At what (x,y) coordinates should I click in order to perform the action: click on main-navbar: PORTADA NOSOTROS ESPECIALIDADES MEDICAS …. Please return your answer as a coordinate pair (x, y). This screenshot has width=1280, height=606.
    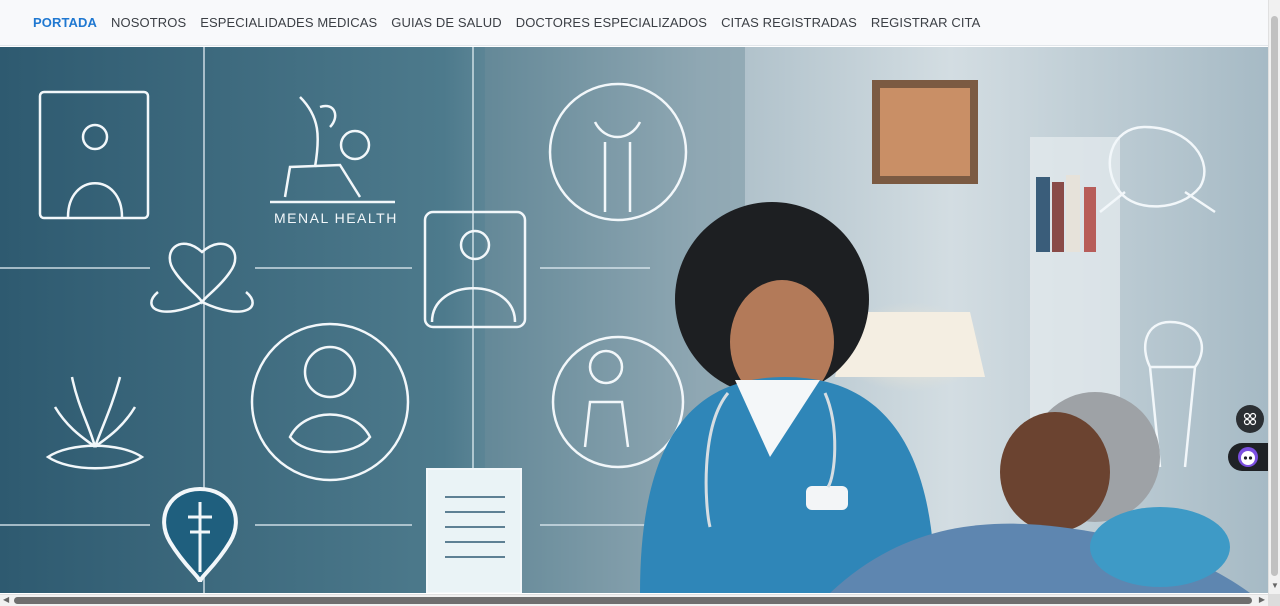
    Looking at the image, I should click on (634, 23).